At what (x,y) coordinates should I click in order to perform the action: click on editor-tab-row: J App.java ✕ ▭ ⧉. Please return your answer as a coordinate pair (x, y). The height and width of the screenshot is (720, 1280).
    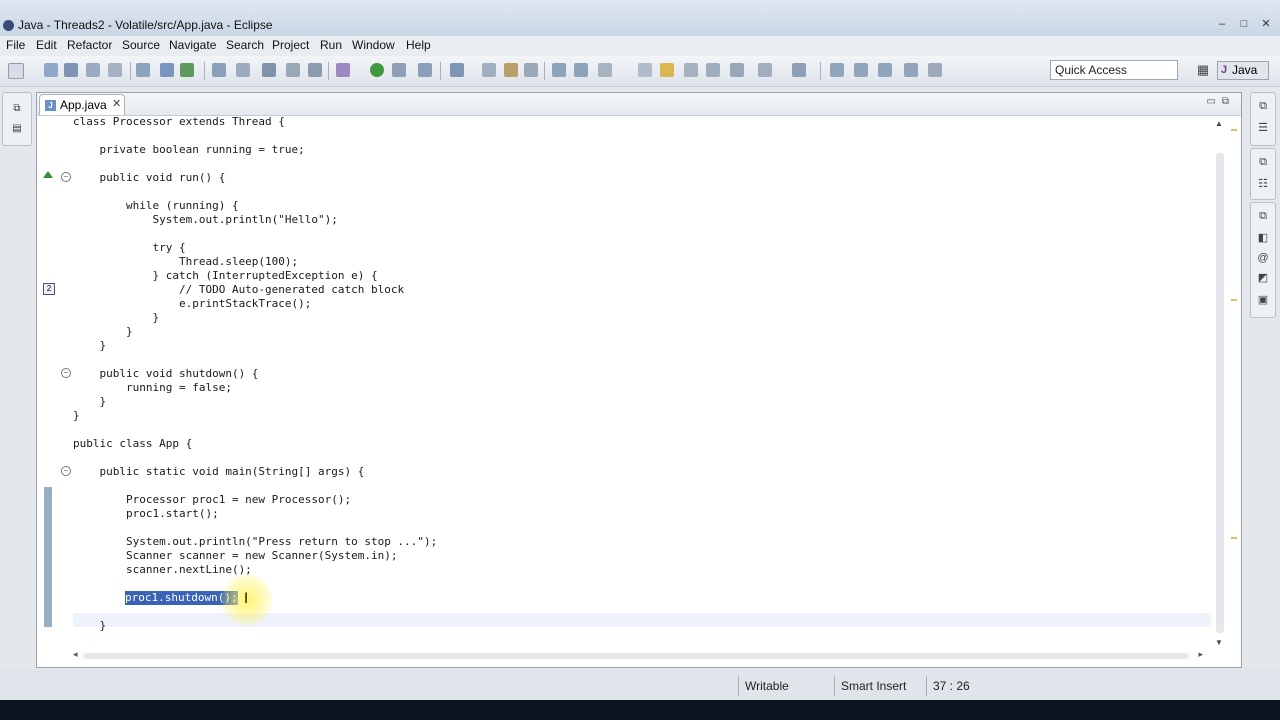
    Looking at the image, I should click on (639, 104).